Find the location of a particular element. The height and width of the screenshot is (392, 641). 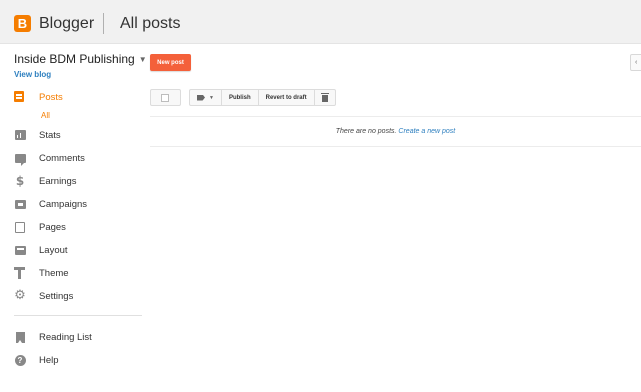

sidebar-item-comments: Comments is located at coordinates (79, 158).